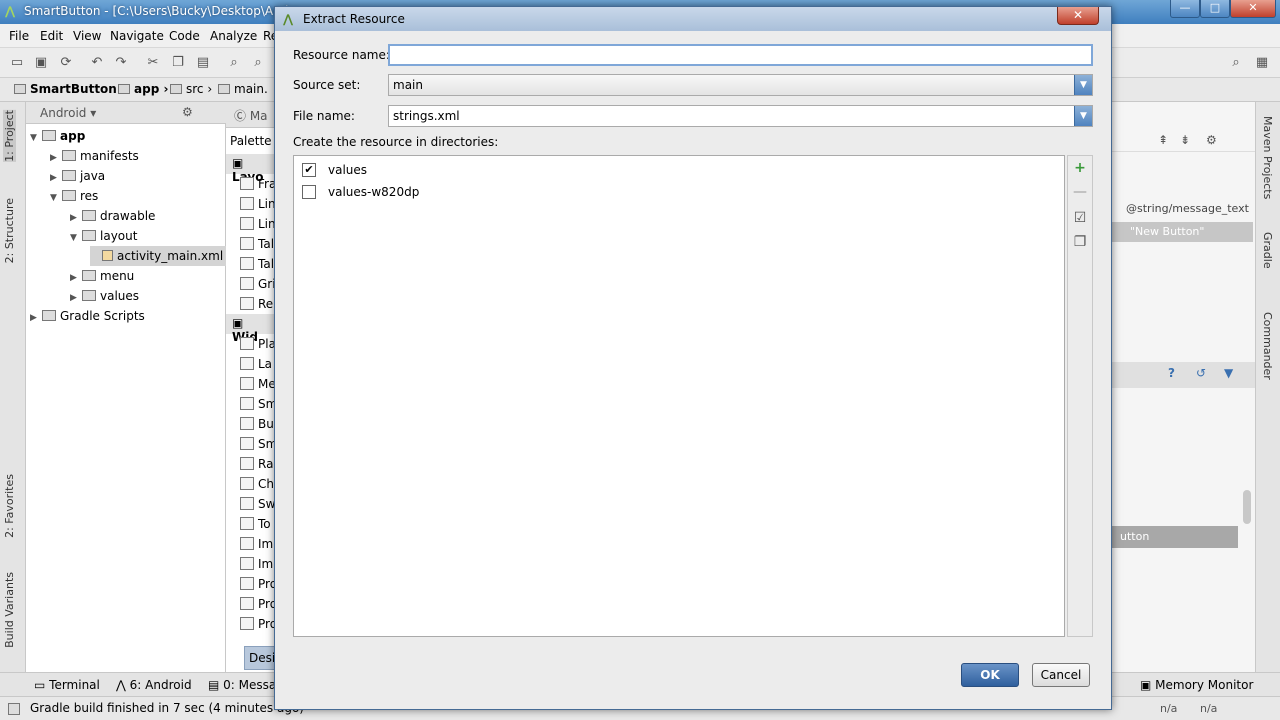  I want to click on palette-item: Pla, so click(258, 344).